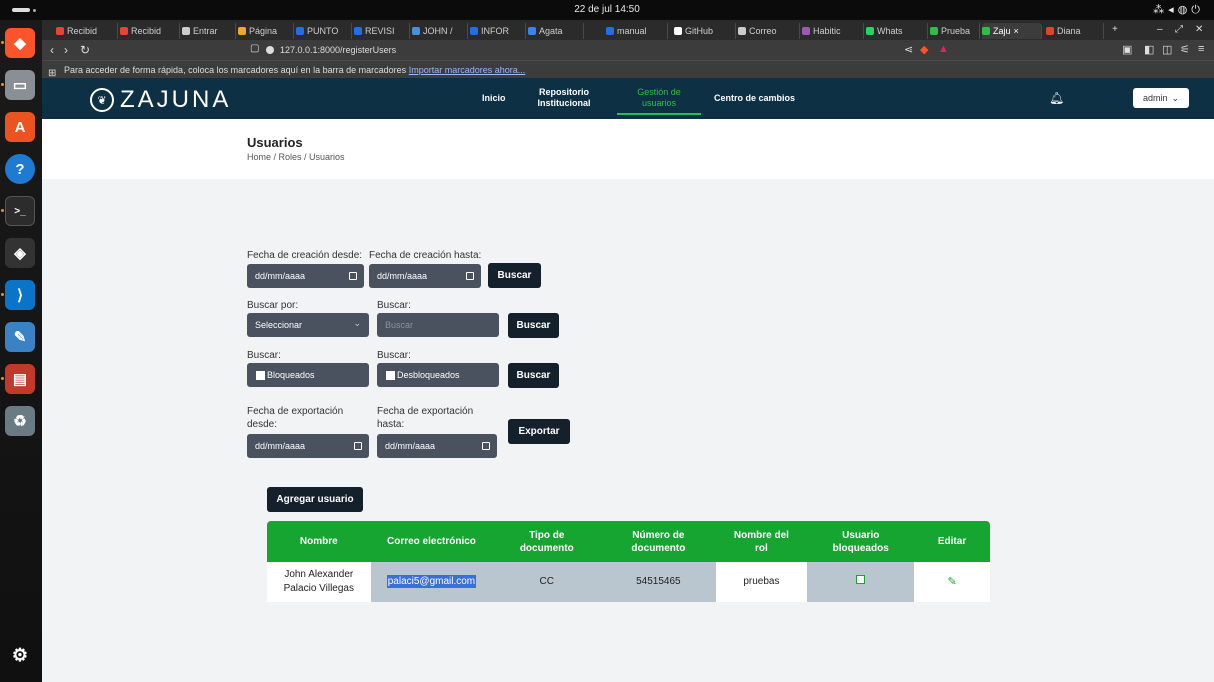 Image resolution: width=1214 pixels, height=682 pixels. What do you see at coordinates (1167, 49) in the screenshot?
I see `extensions-icon: ◫` at bounding box center [1167, 49].